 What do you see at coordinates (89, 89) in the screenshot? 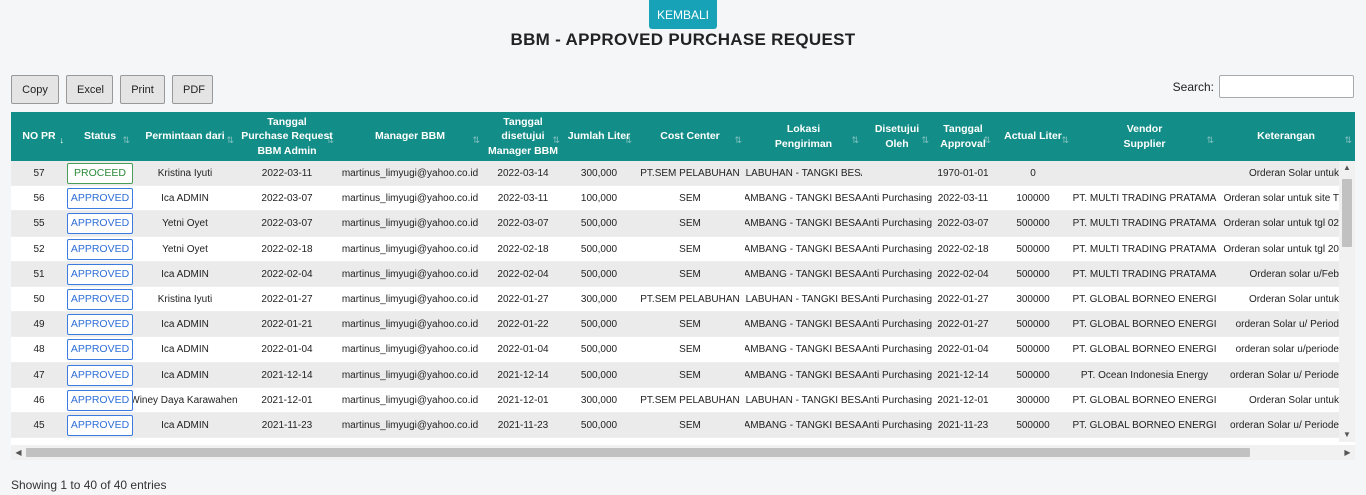
I see `excel-button: Excel` at bounding box center [89, 89].